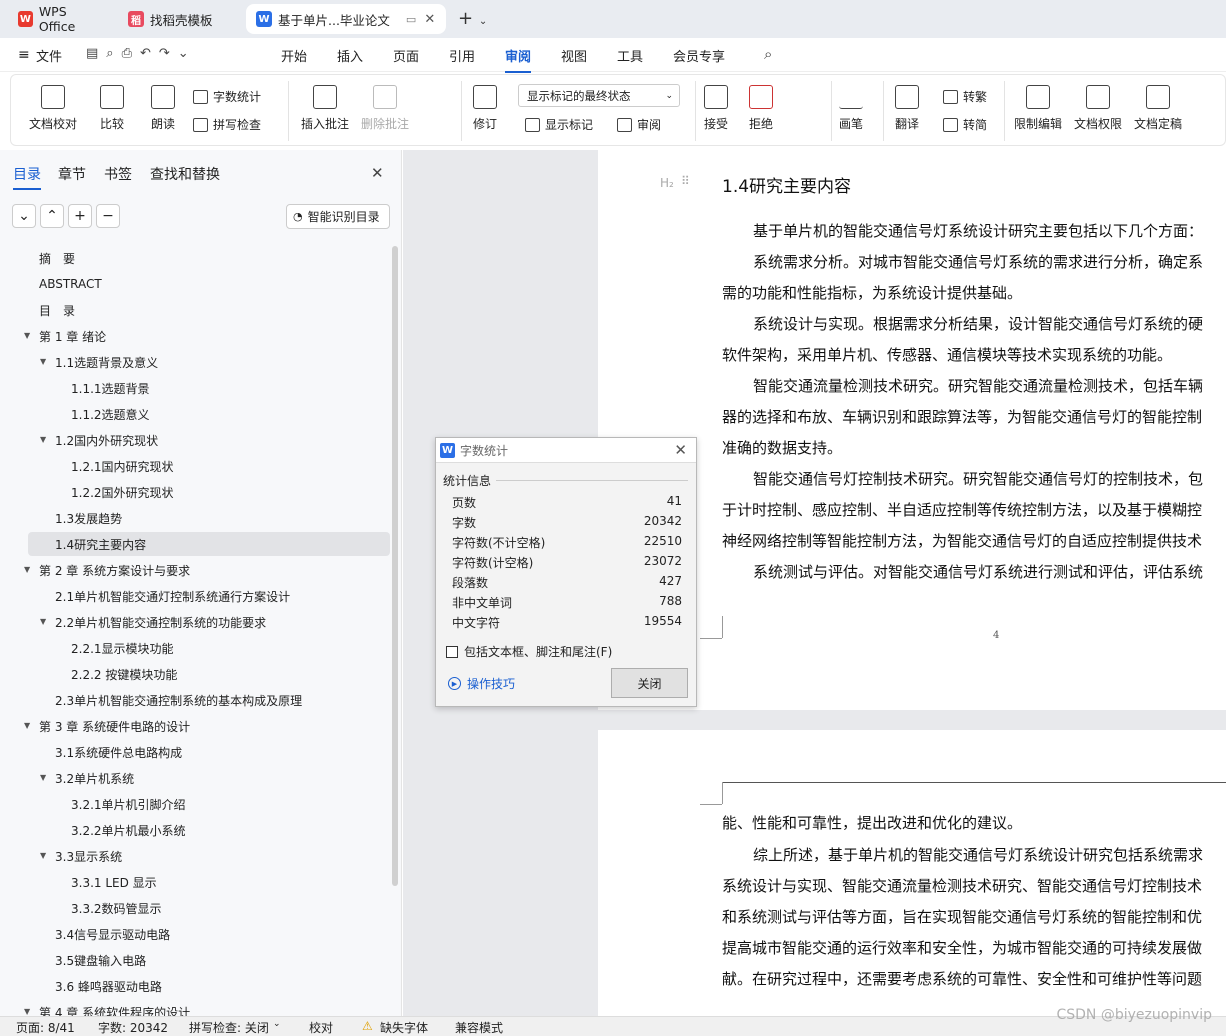 The image size is (1226, 1036). What do you see at coordinates (574, 55) in the screenshot?
I see `menu-view: 视图` at bounding box center [574, 55].